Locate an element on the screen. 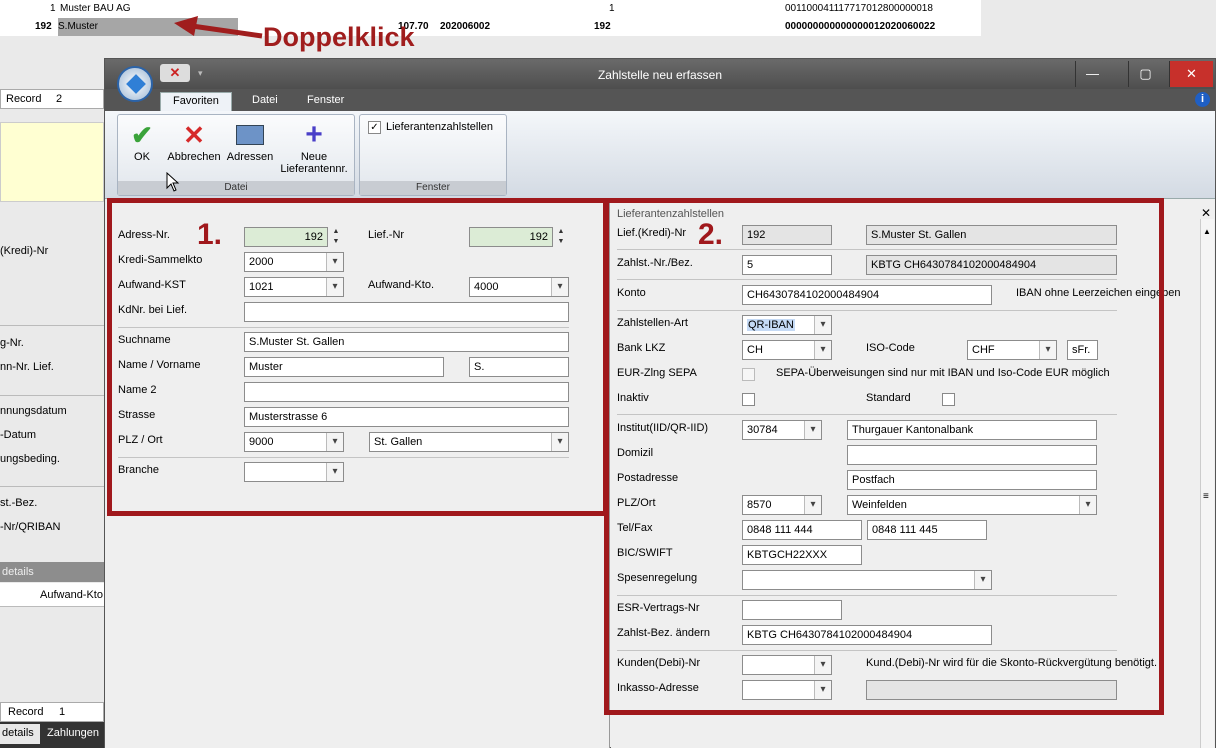  cancel-icon: ✕ is located at coordinates (194, 135).